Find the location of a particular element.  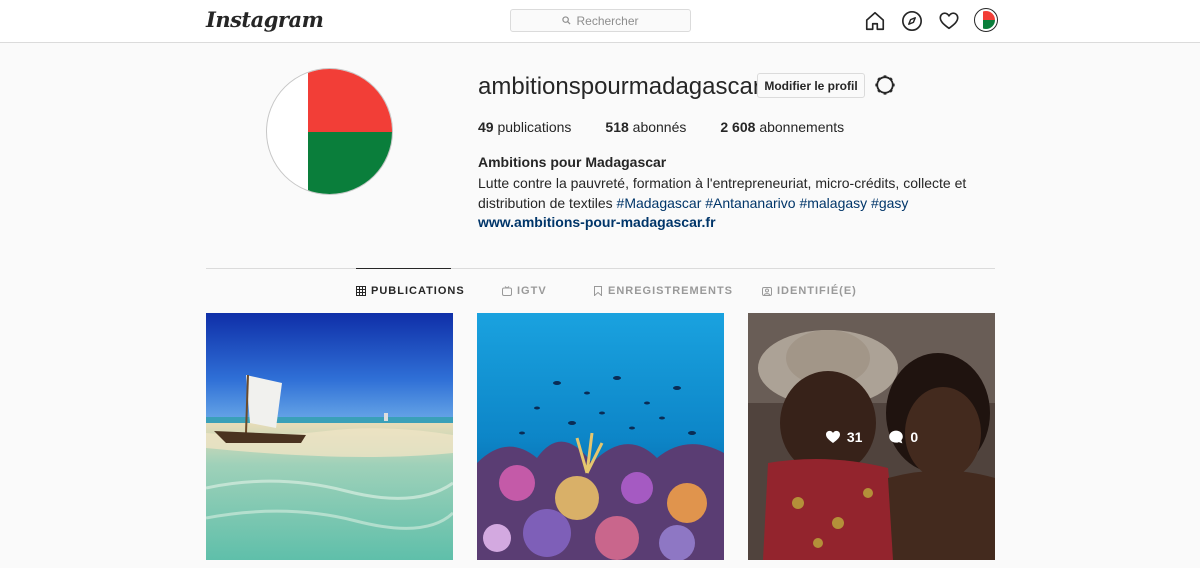

beach-boat-image is located at coordinates (329, 436).